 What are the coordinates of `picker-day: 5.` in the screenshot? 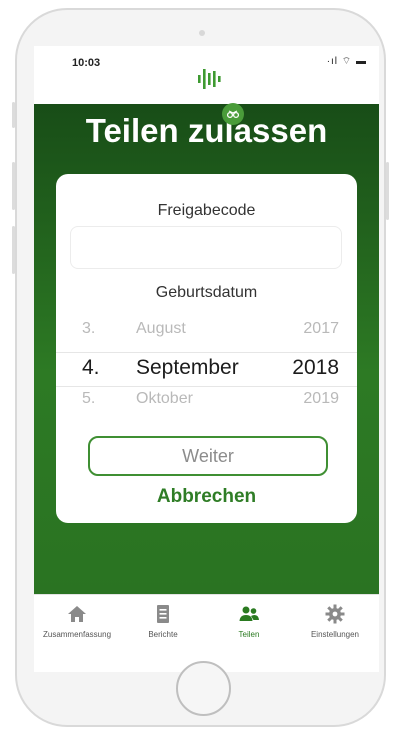 It's located at (89, 398).